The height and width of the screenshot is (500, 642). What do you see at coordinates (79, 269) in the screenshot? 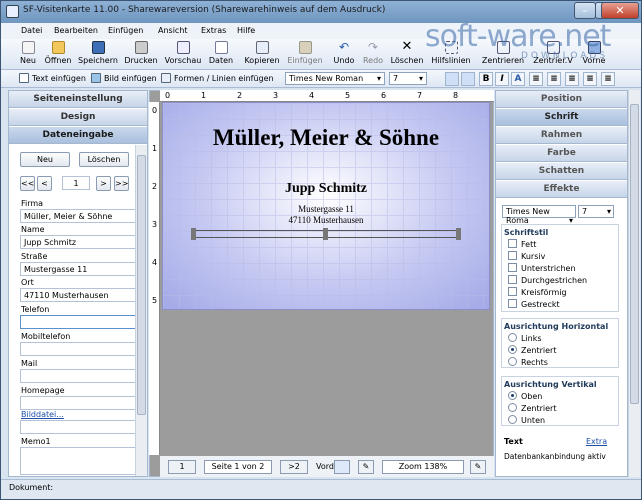
I see `strasse-field: Mustergasse 11` at bounding box center [79, 269].